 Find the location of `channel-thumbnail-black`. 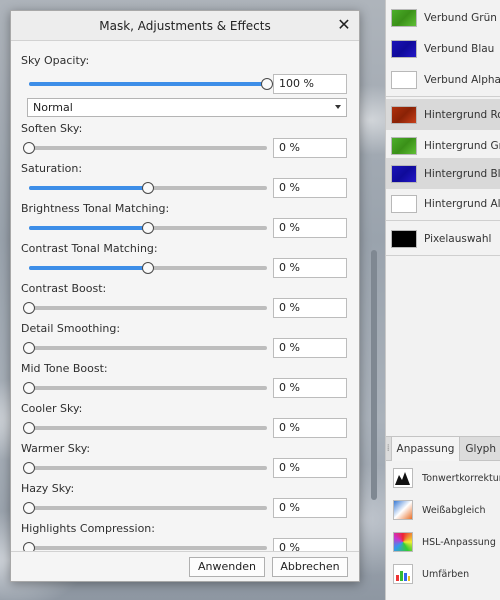

channel-thumbnail-black is located at coordinates (404, 238).